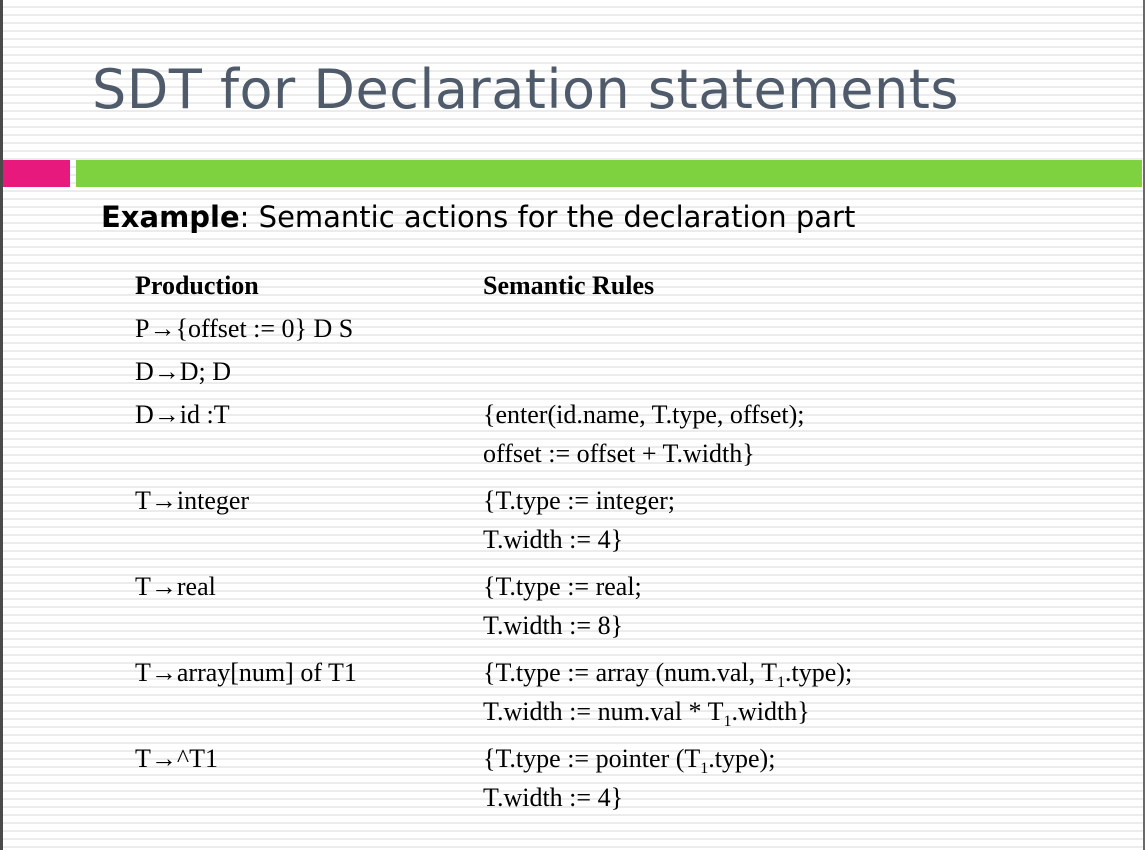 This screenshot has height=850, width=1145. Describe the element at coordinates (176, 758) in the screenshot. I see `production-t-pointer: T→^T1` at that location.